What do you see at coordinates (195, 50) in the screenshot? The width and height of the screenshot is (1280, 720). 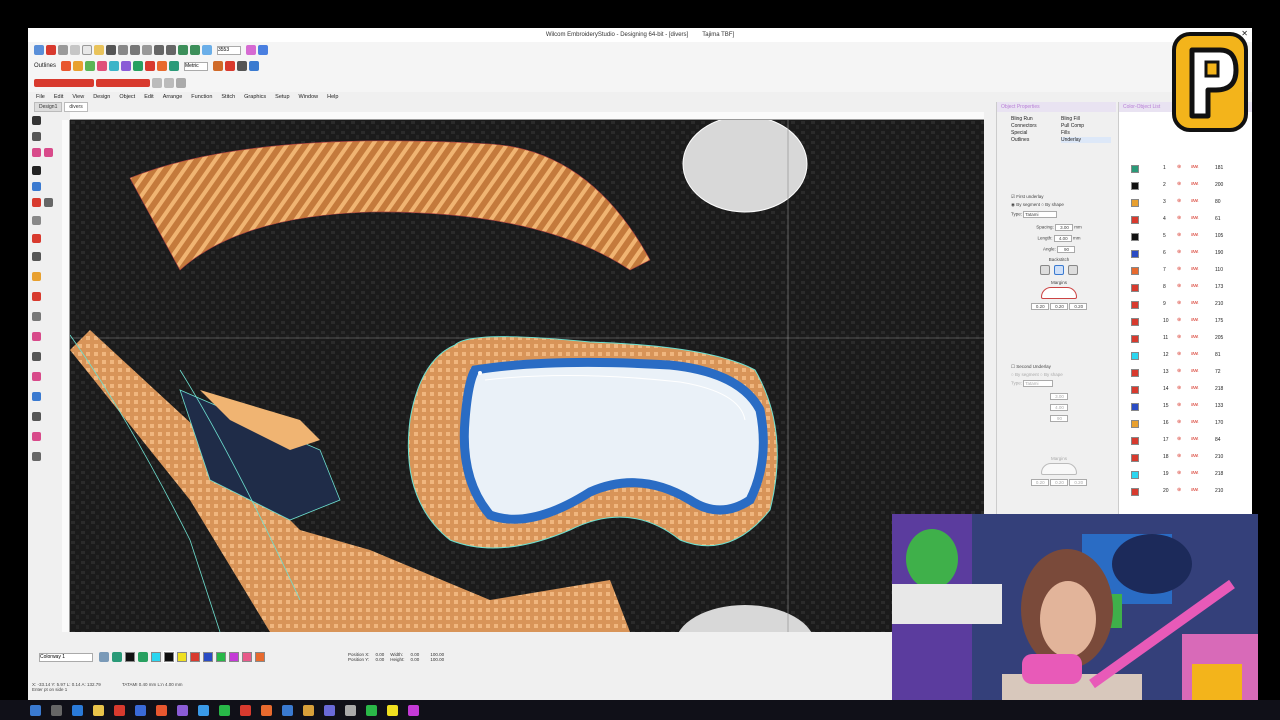 I see `export-icon` at bounding box center [195, 50].